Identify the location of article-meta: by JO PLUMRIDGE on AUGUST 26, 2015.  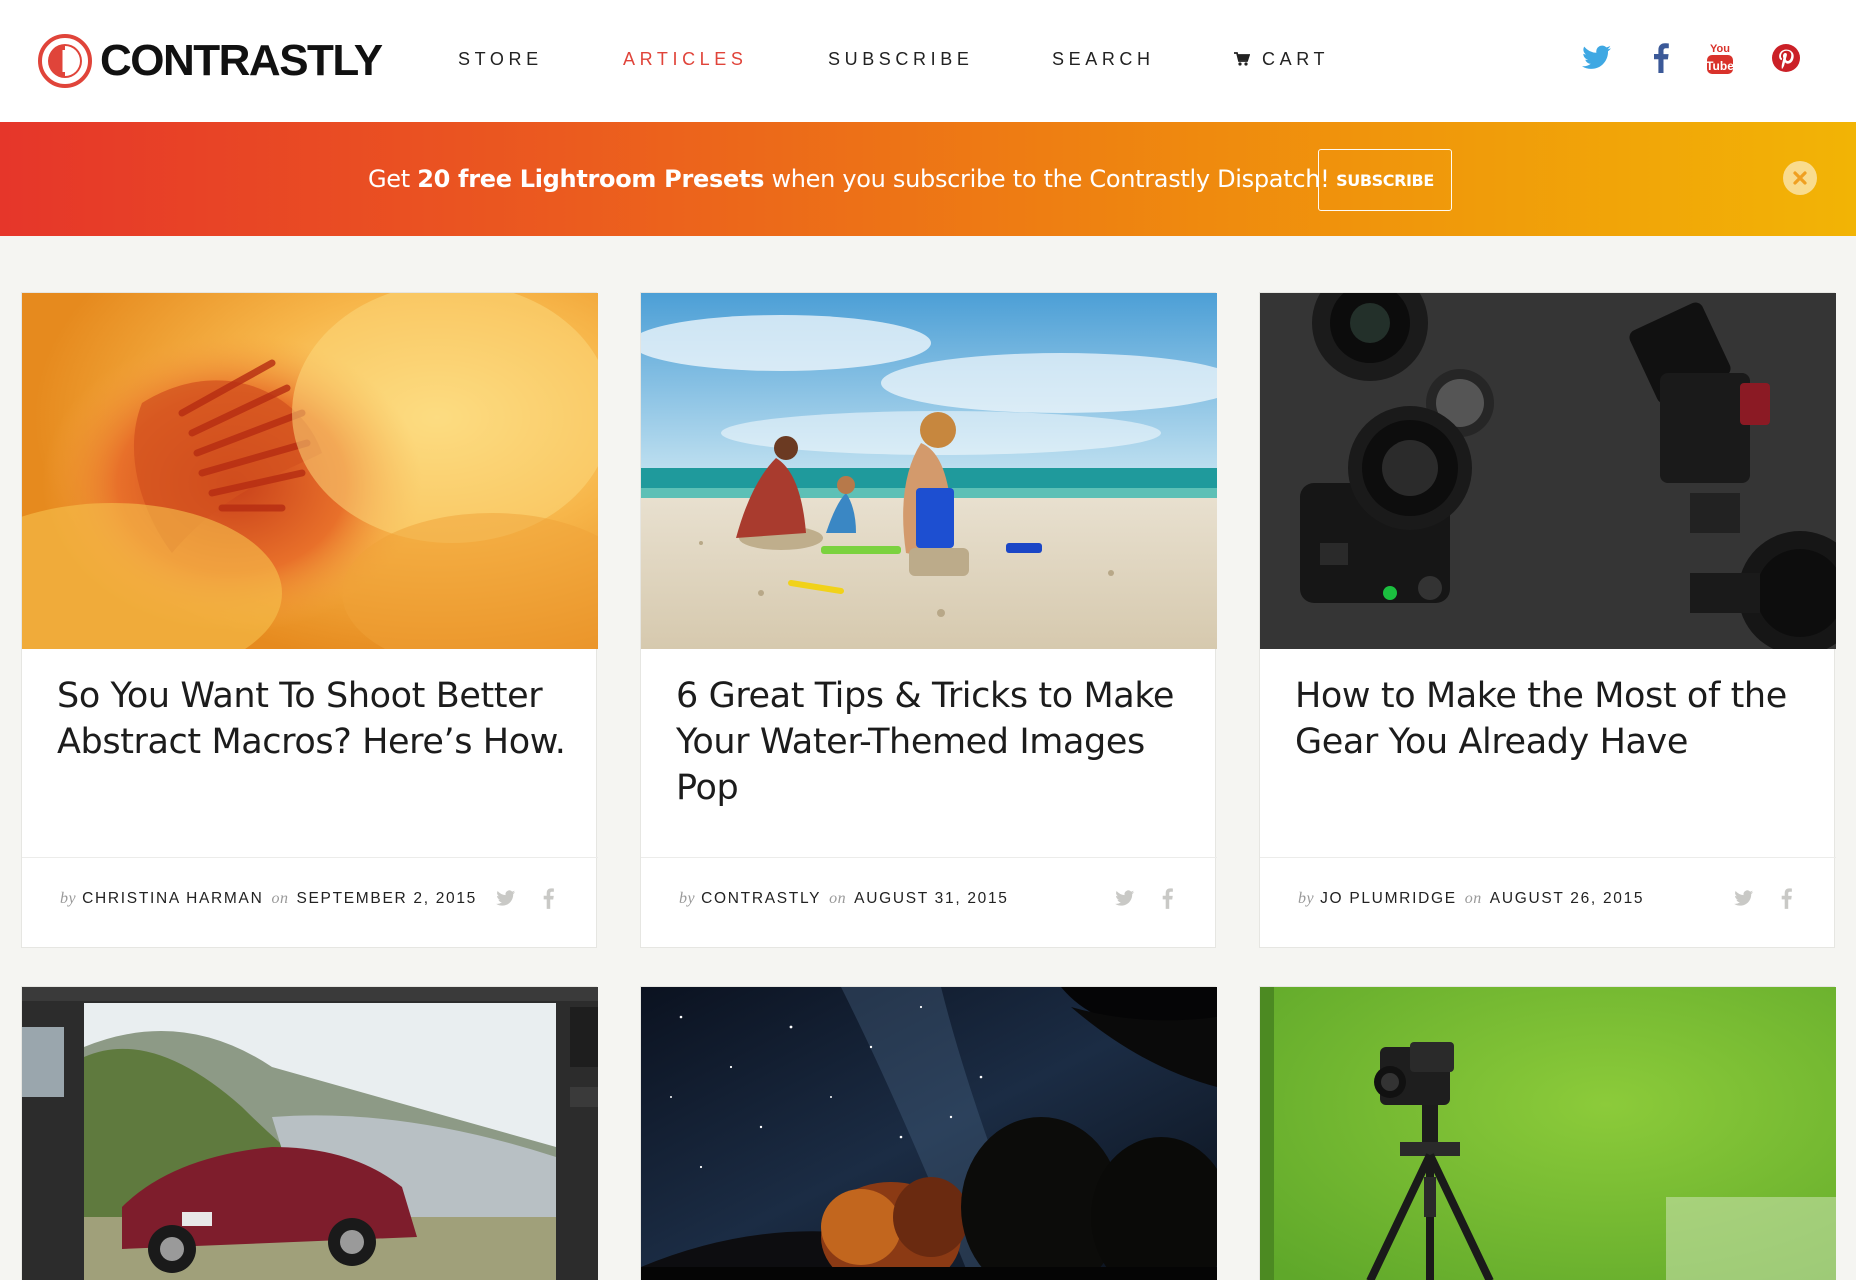
(1548, 898).